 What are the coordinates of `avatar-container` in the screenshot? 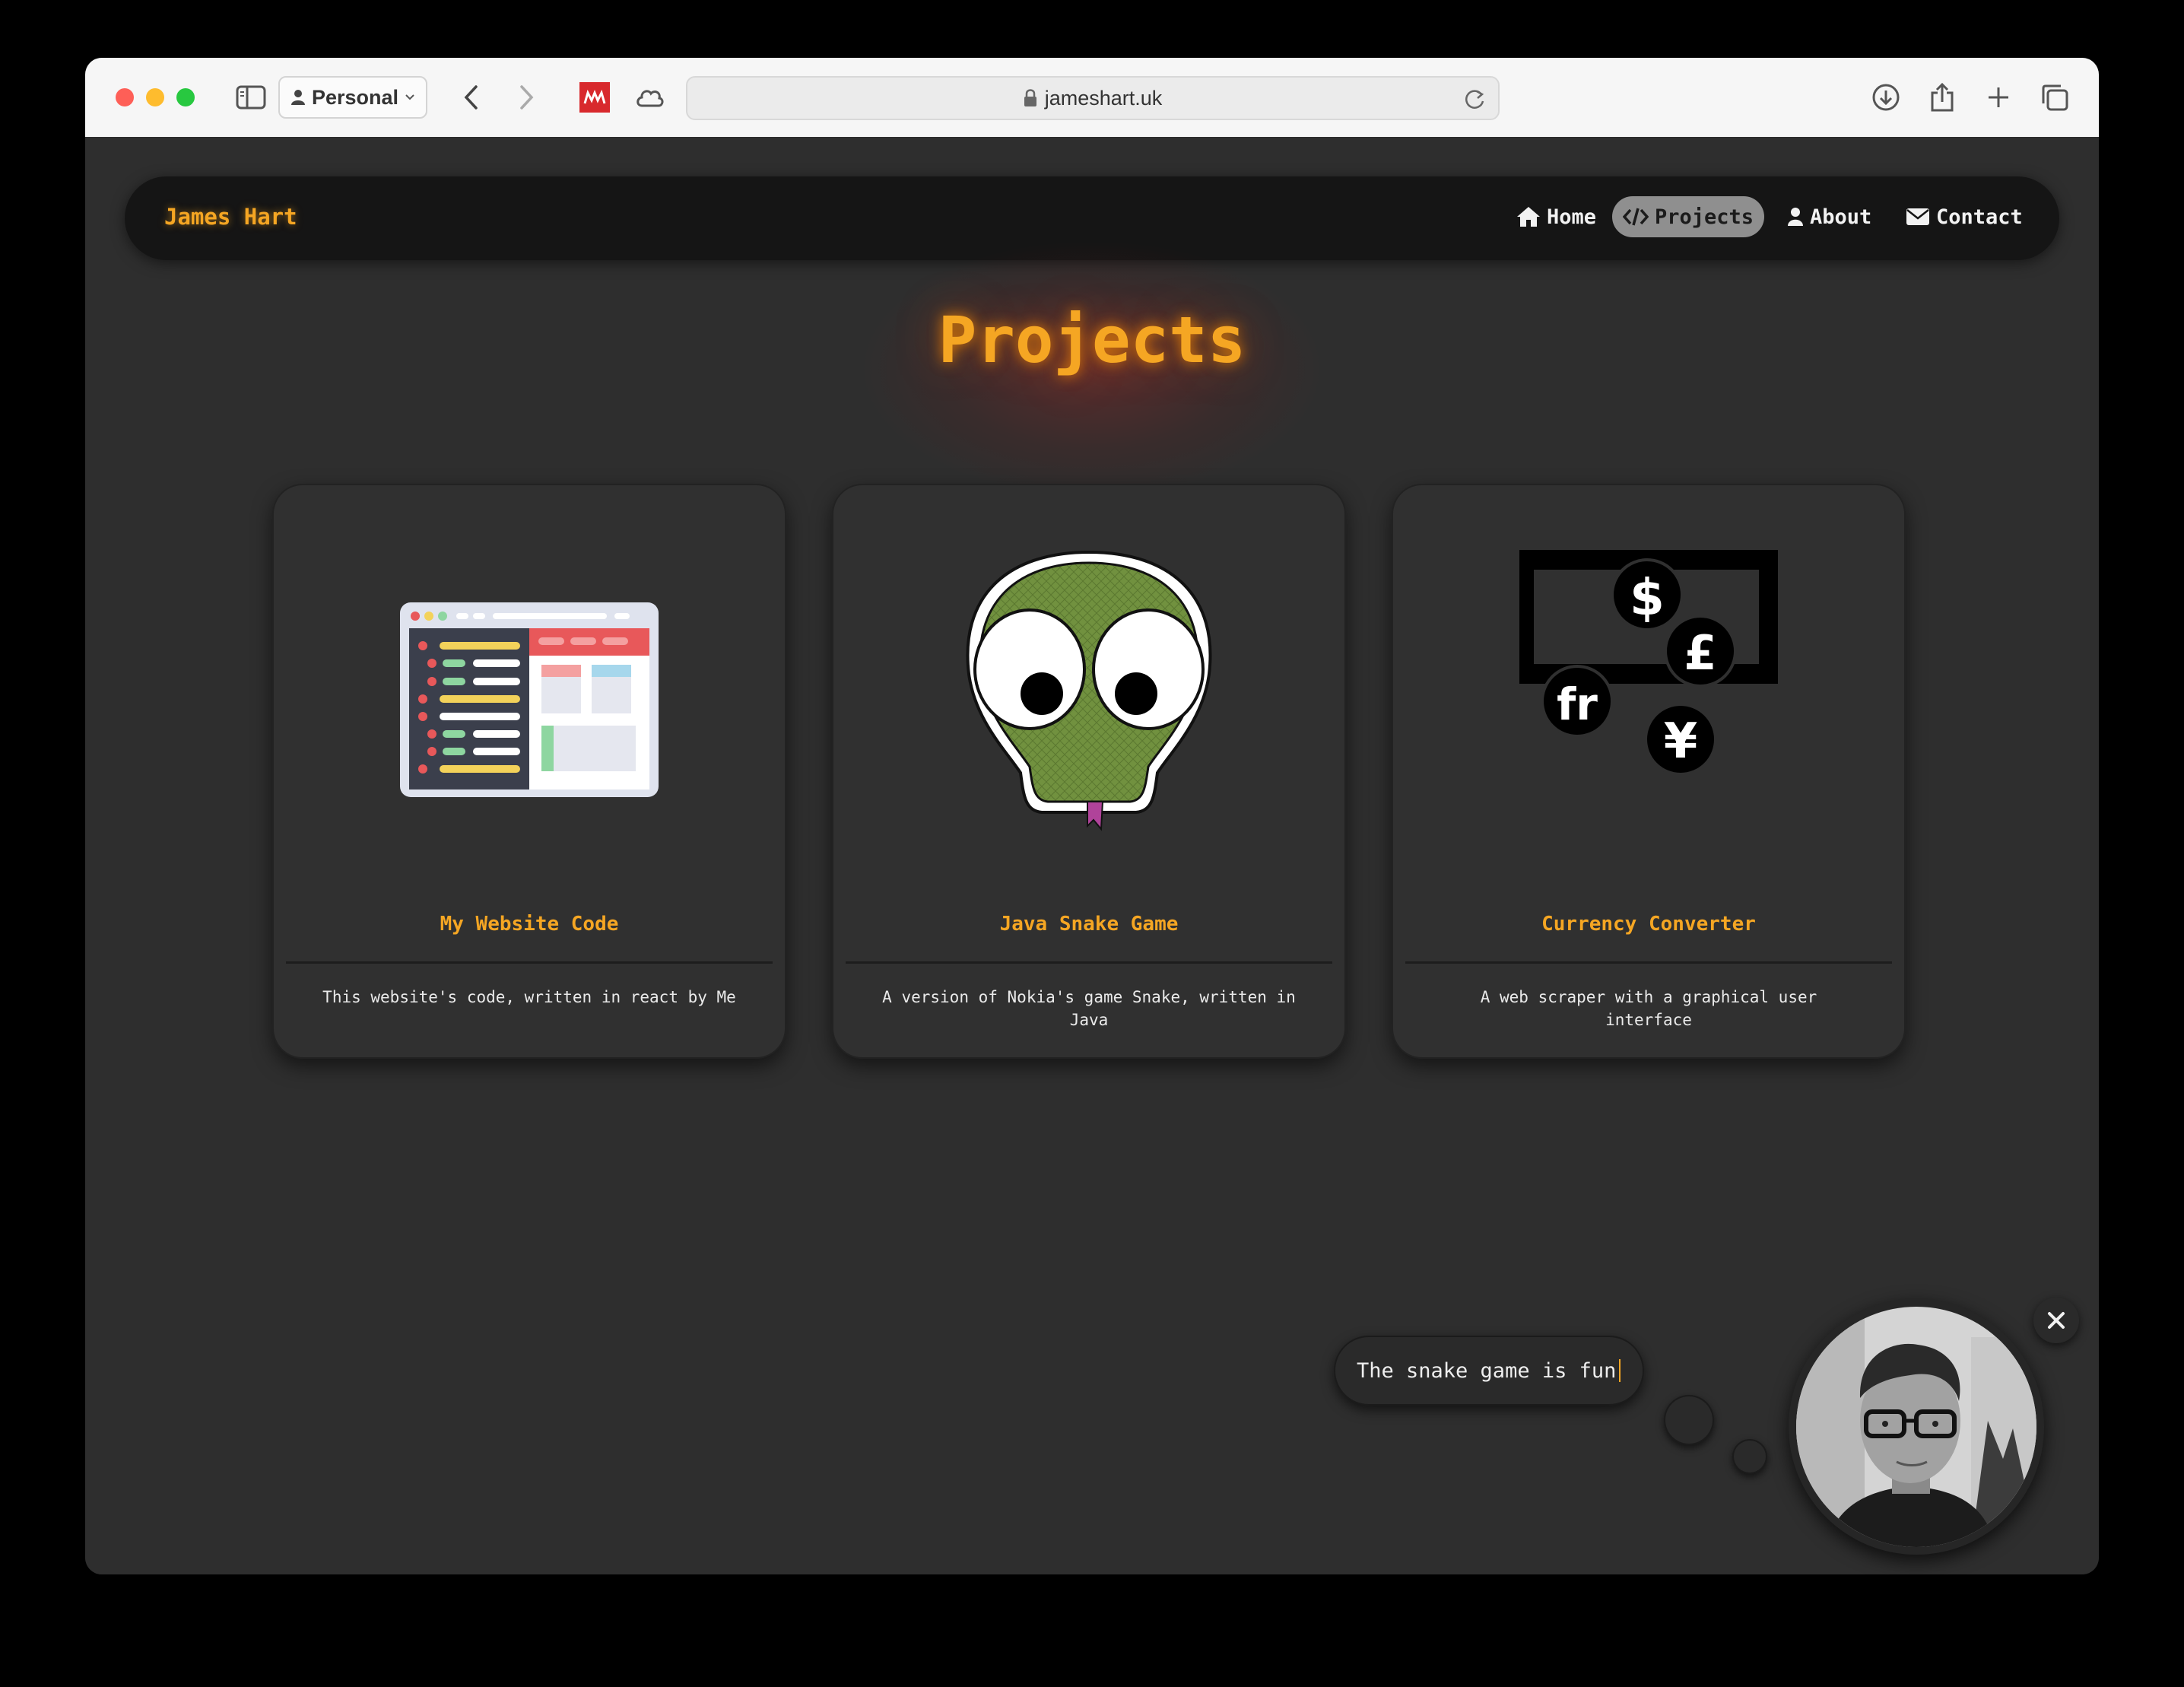 It's located at (1916, 1427).